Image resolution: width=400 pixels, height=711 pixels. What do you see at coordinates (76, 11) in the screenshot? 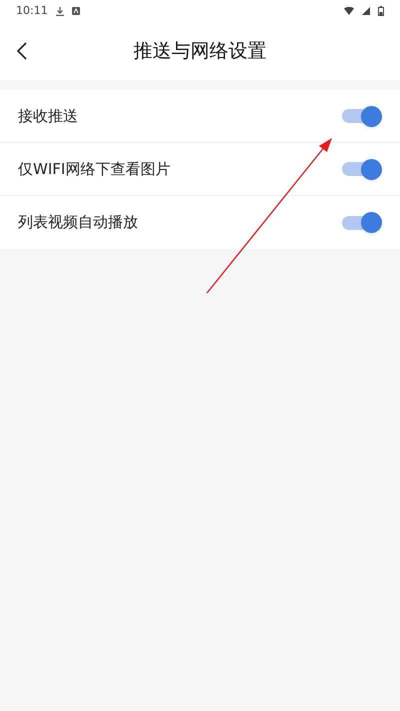
I see `notification-icon` at bounding box center [76, 11].